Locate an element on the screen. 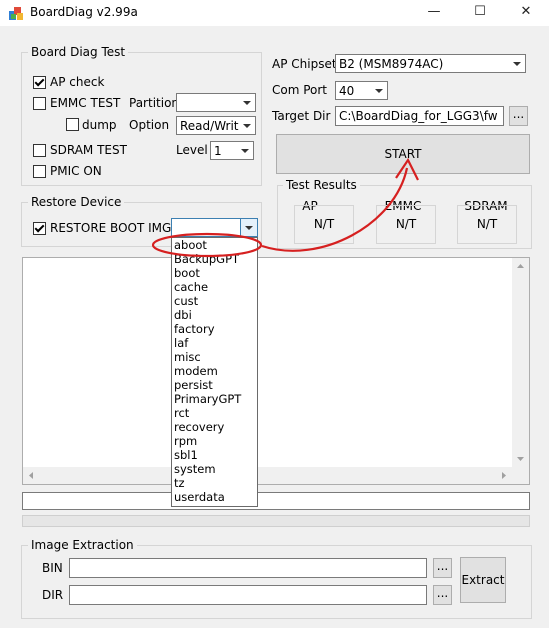 The width and height of the screenshot is (549, 628). option-label: Option is located at coordinates (149, 125).